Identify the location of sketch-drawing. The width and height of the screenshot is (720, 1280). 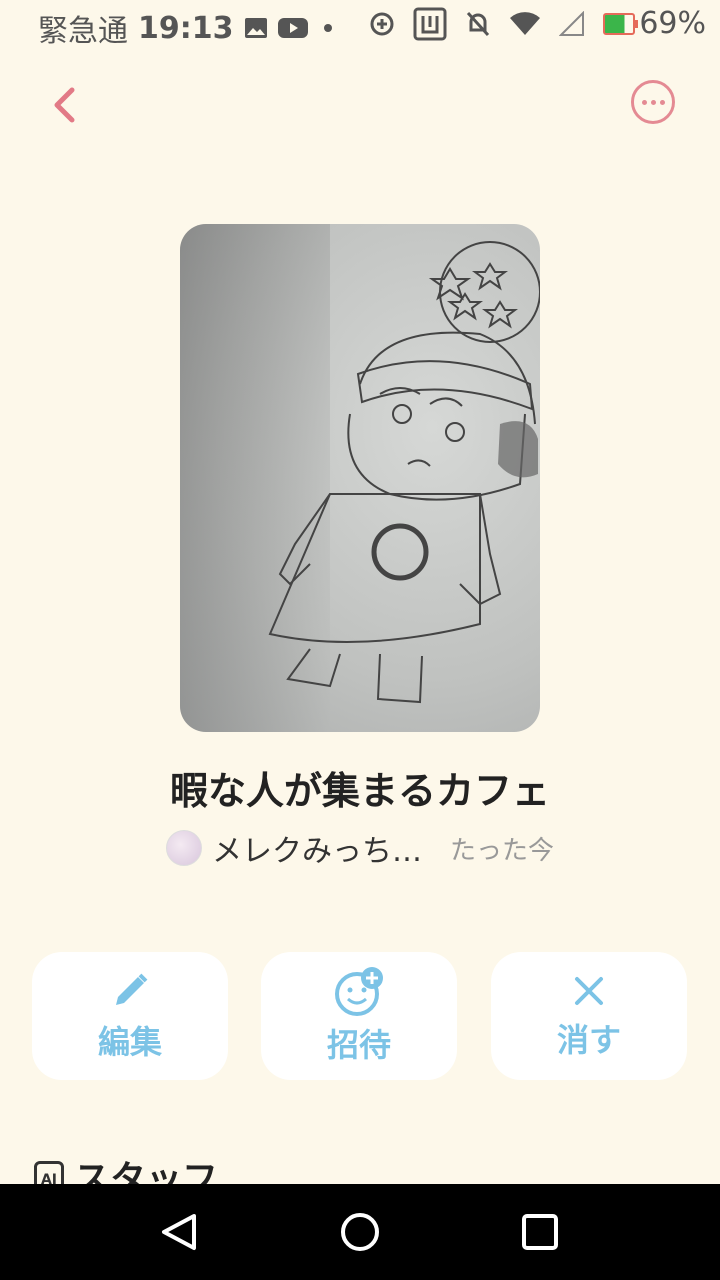
(404, 472).